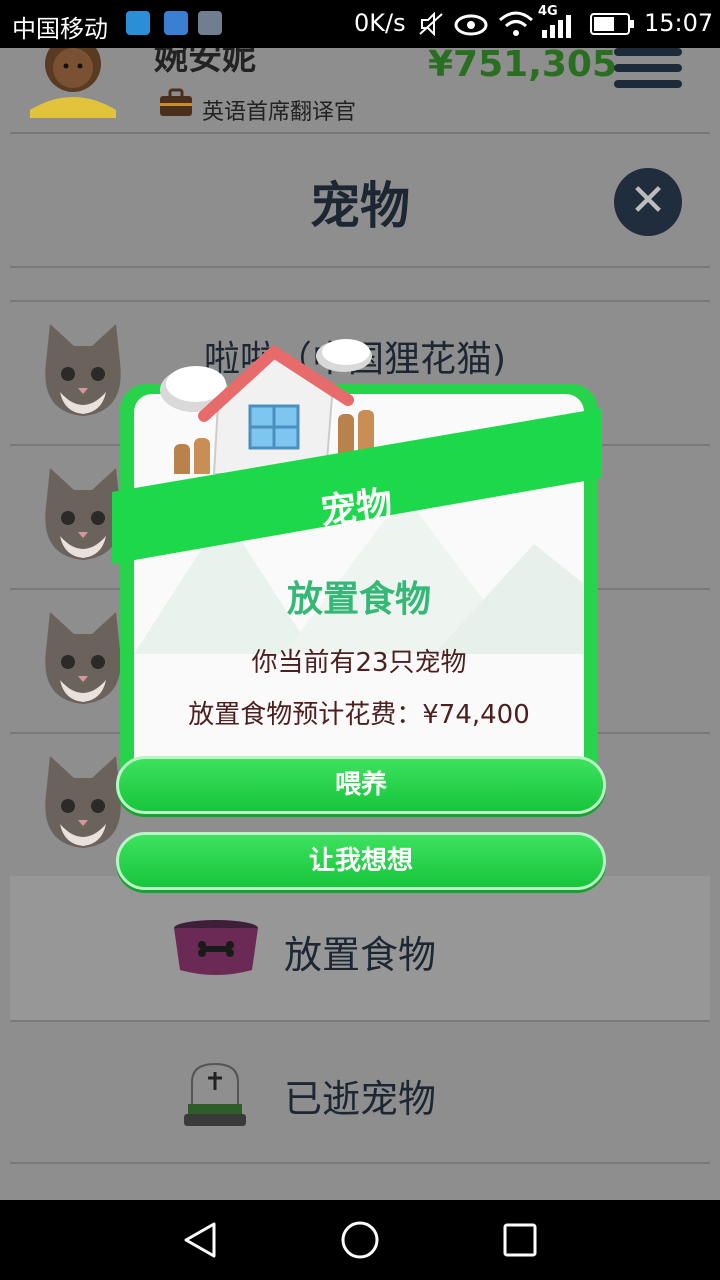 The width and height of the screenshot is (720, 1280). Describe the element at coordinates (361, 785) in the screenshot. I see `feed-button: 喂养` at that location.